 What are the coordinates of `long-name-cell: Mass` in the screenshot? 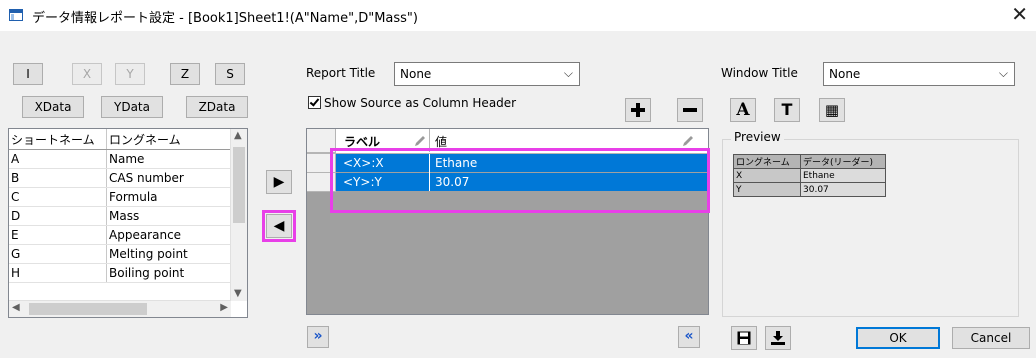 It's located at (170, 216).